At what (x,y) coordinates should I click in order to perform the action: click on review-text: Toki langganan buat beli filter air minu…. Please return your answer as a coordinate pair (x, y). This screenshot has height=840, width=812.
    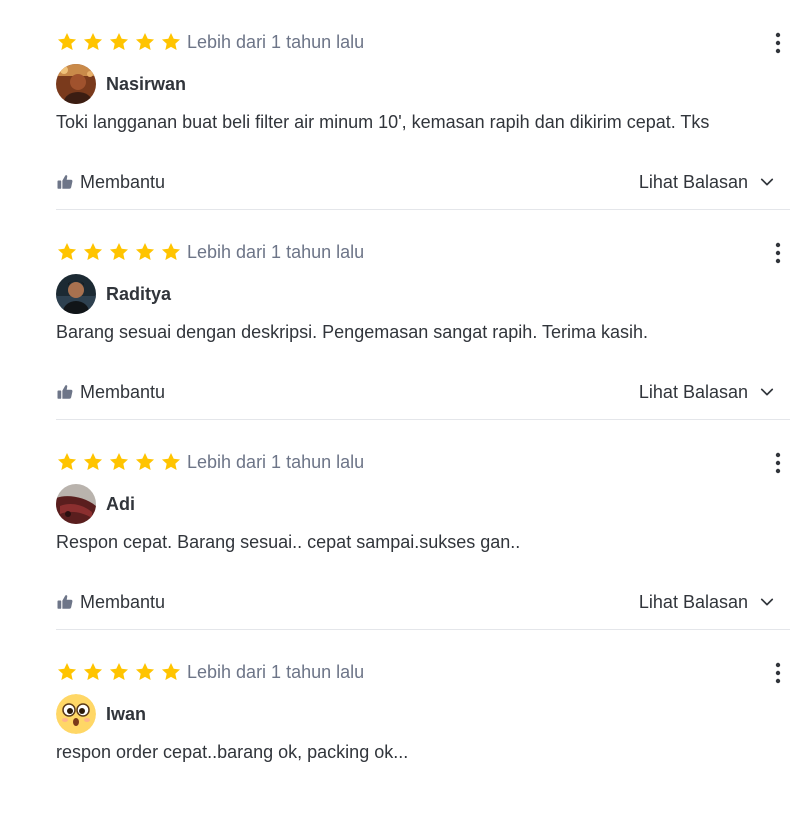
    Looking at the image, I should click on (383, 122).